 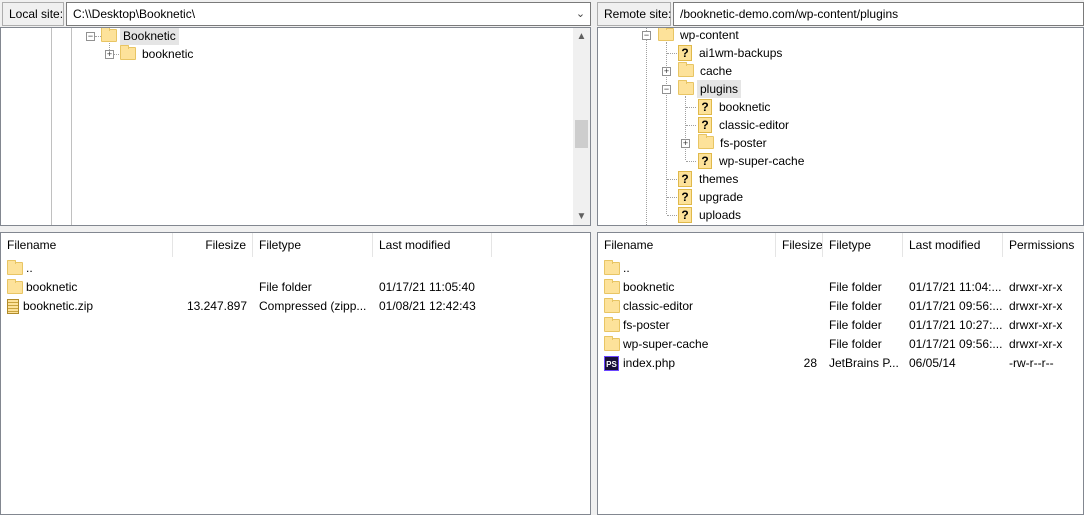 I want to click on file-name-cell: wp-super-cache, so click(x=687, y=344).